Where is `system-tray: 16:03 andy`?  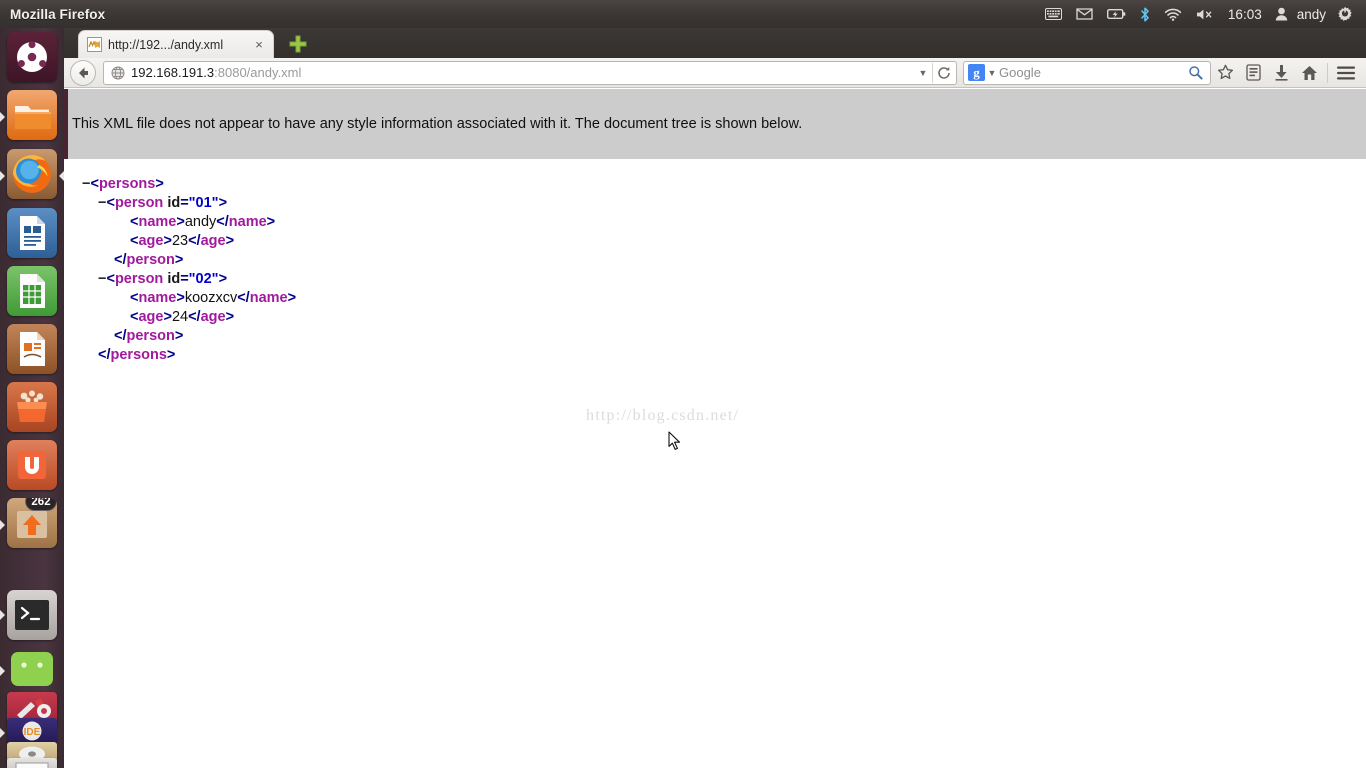
system-tray: 16:03 andy is located at coordinates (1202, 14).